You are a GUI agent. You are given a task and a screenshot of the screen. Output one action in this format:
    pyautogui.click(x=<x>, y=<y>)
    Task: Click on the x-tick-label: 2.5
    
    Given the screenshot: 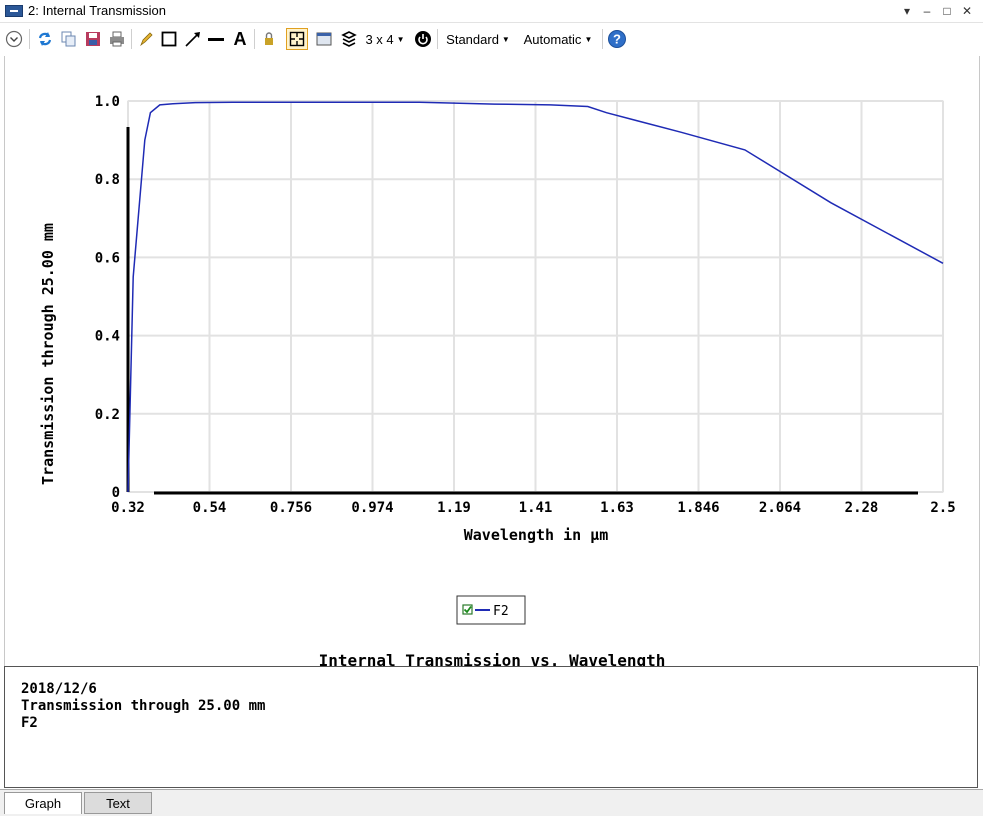 What is the action you would take?
    pyautogui.click(x=942, y=508)
    